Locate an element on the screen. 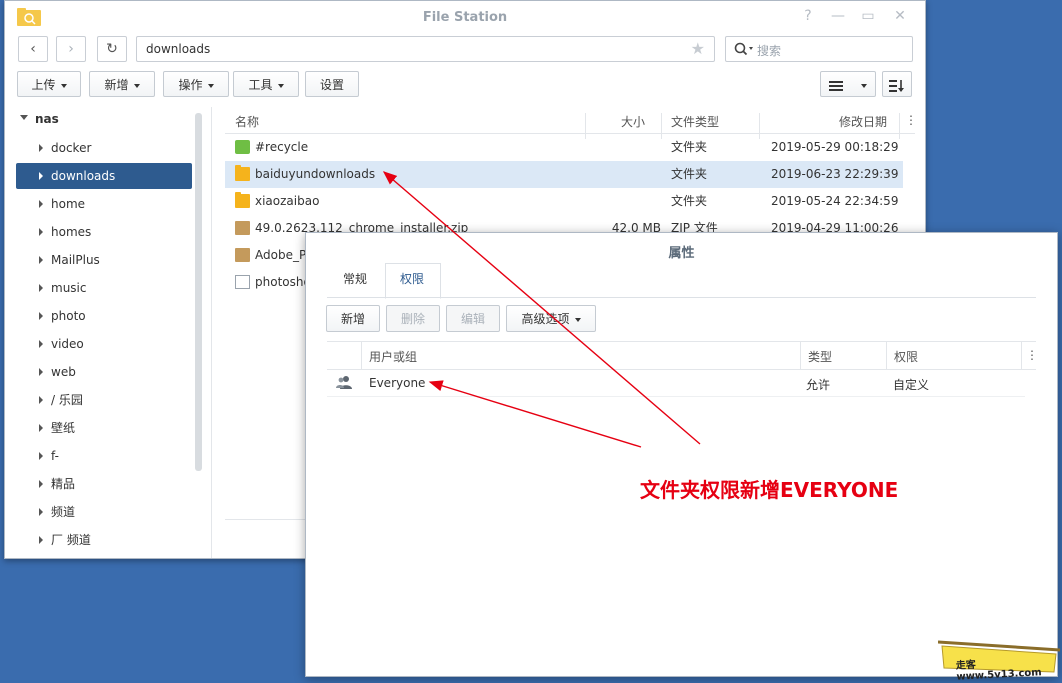  arrow-to-everyone is located at coordinates (535, 414).